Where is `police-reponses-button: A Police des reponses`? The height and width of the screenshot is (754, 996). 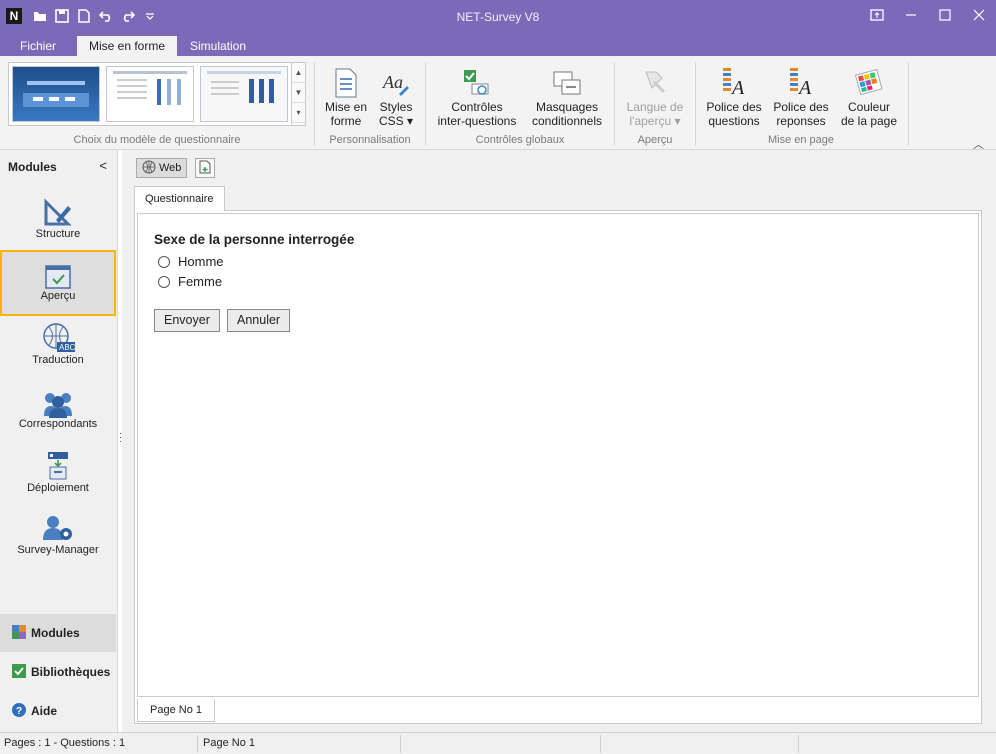 police-reponses-button: A Police des reponses is located at coordinates (801, 96).